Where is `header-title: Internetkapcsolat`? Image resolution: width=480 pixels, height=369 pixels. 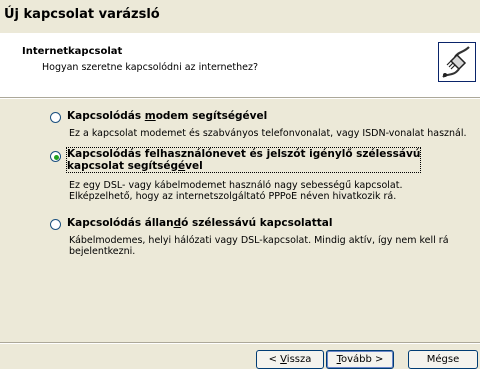
header-title: Internetkapcsolat is located at coordinates (72, 51).